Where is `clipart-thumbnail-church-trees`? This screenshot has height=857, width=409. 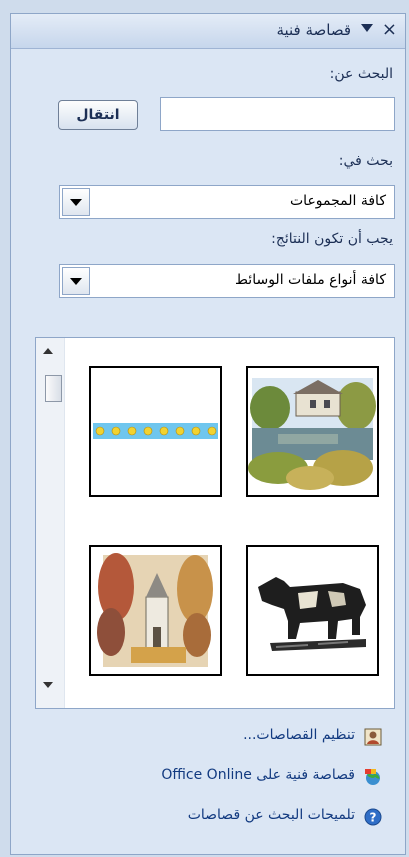 clipart-thumbnail-church-trees is located at coordinates (155, 610).